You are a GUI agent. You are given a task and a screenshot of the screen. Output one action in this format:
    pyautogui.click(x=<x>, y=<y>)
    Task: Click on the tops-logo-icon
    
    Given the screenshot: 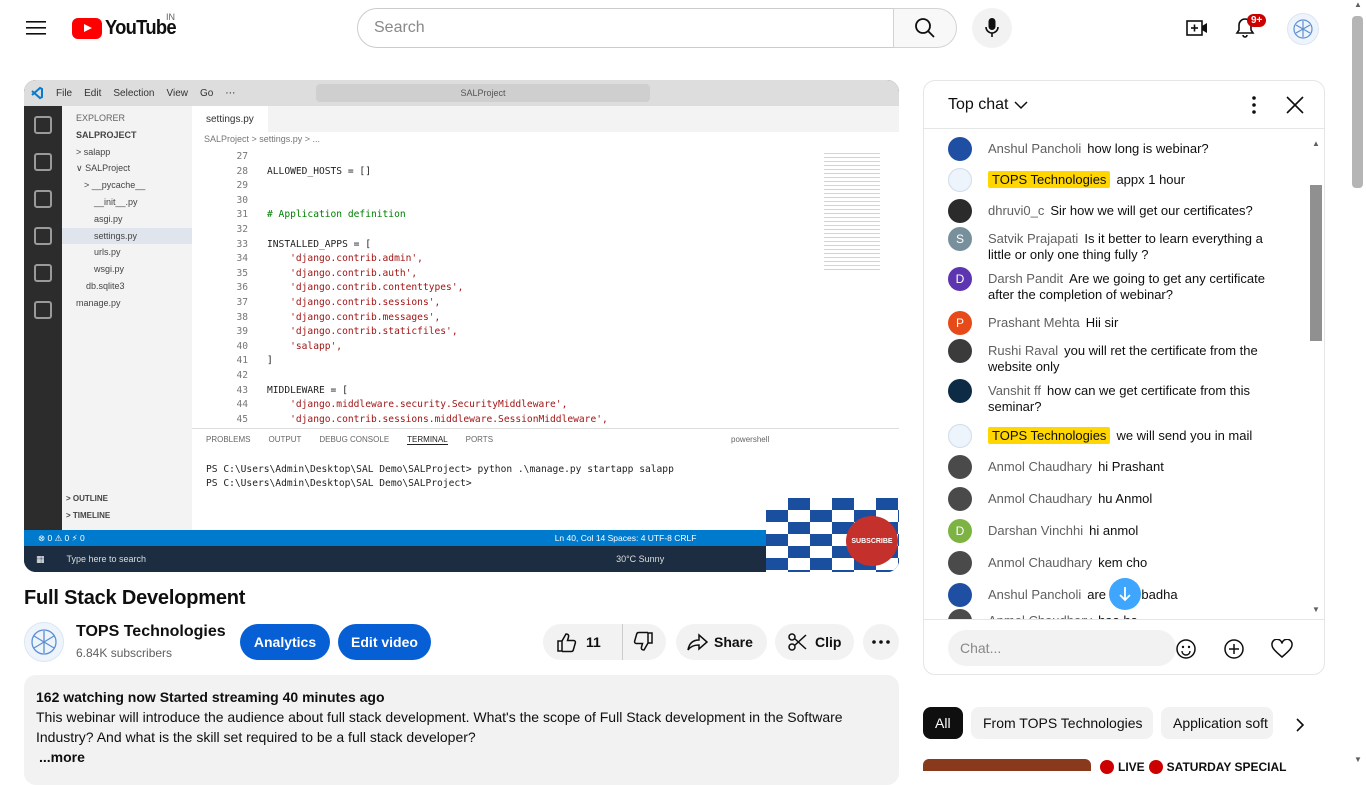 What is the action you would take?
    pyautogui.click(x=1303, y=29)
    